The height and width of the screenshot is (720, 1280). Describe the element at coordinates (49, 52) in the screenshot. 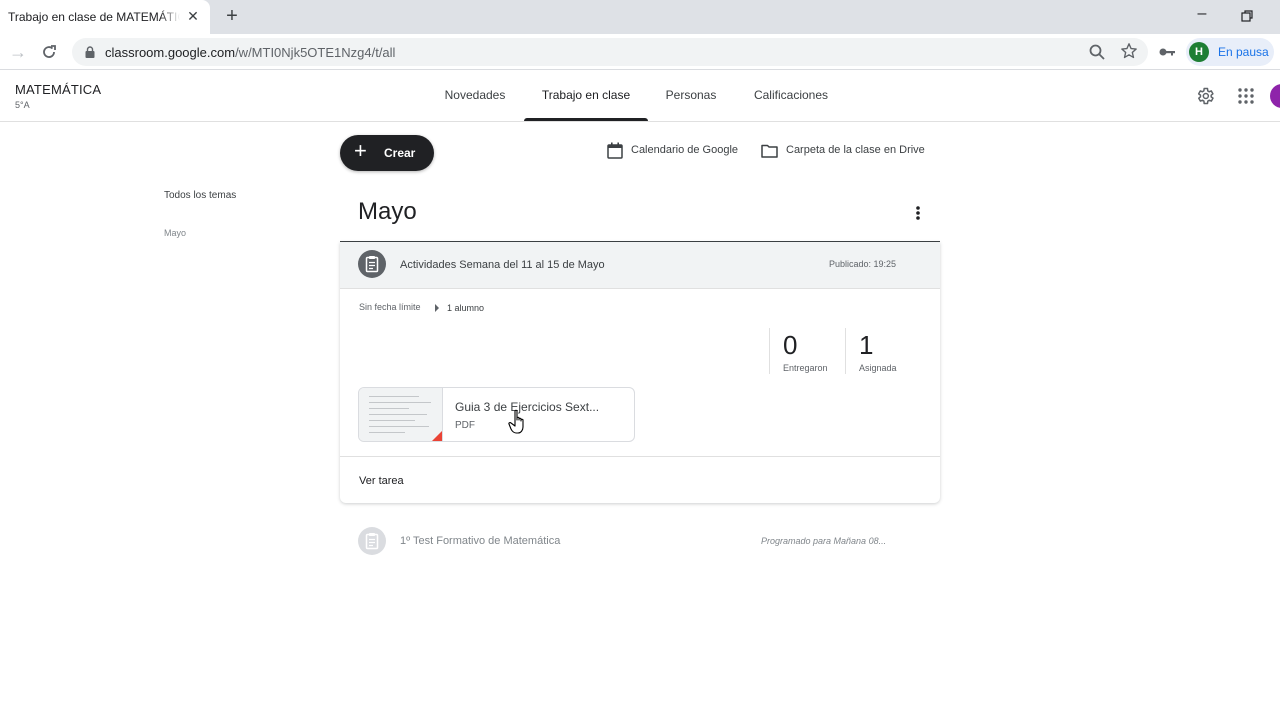

I see `reload-icon` at that location.